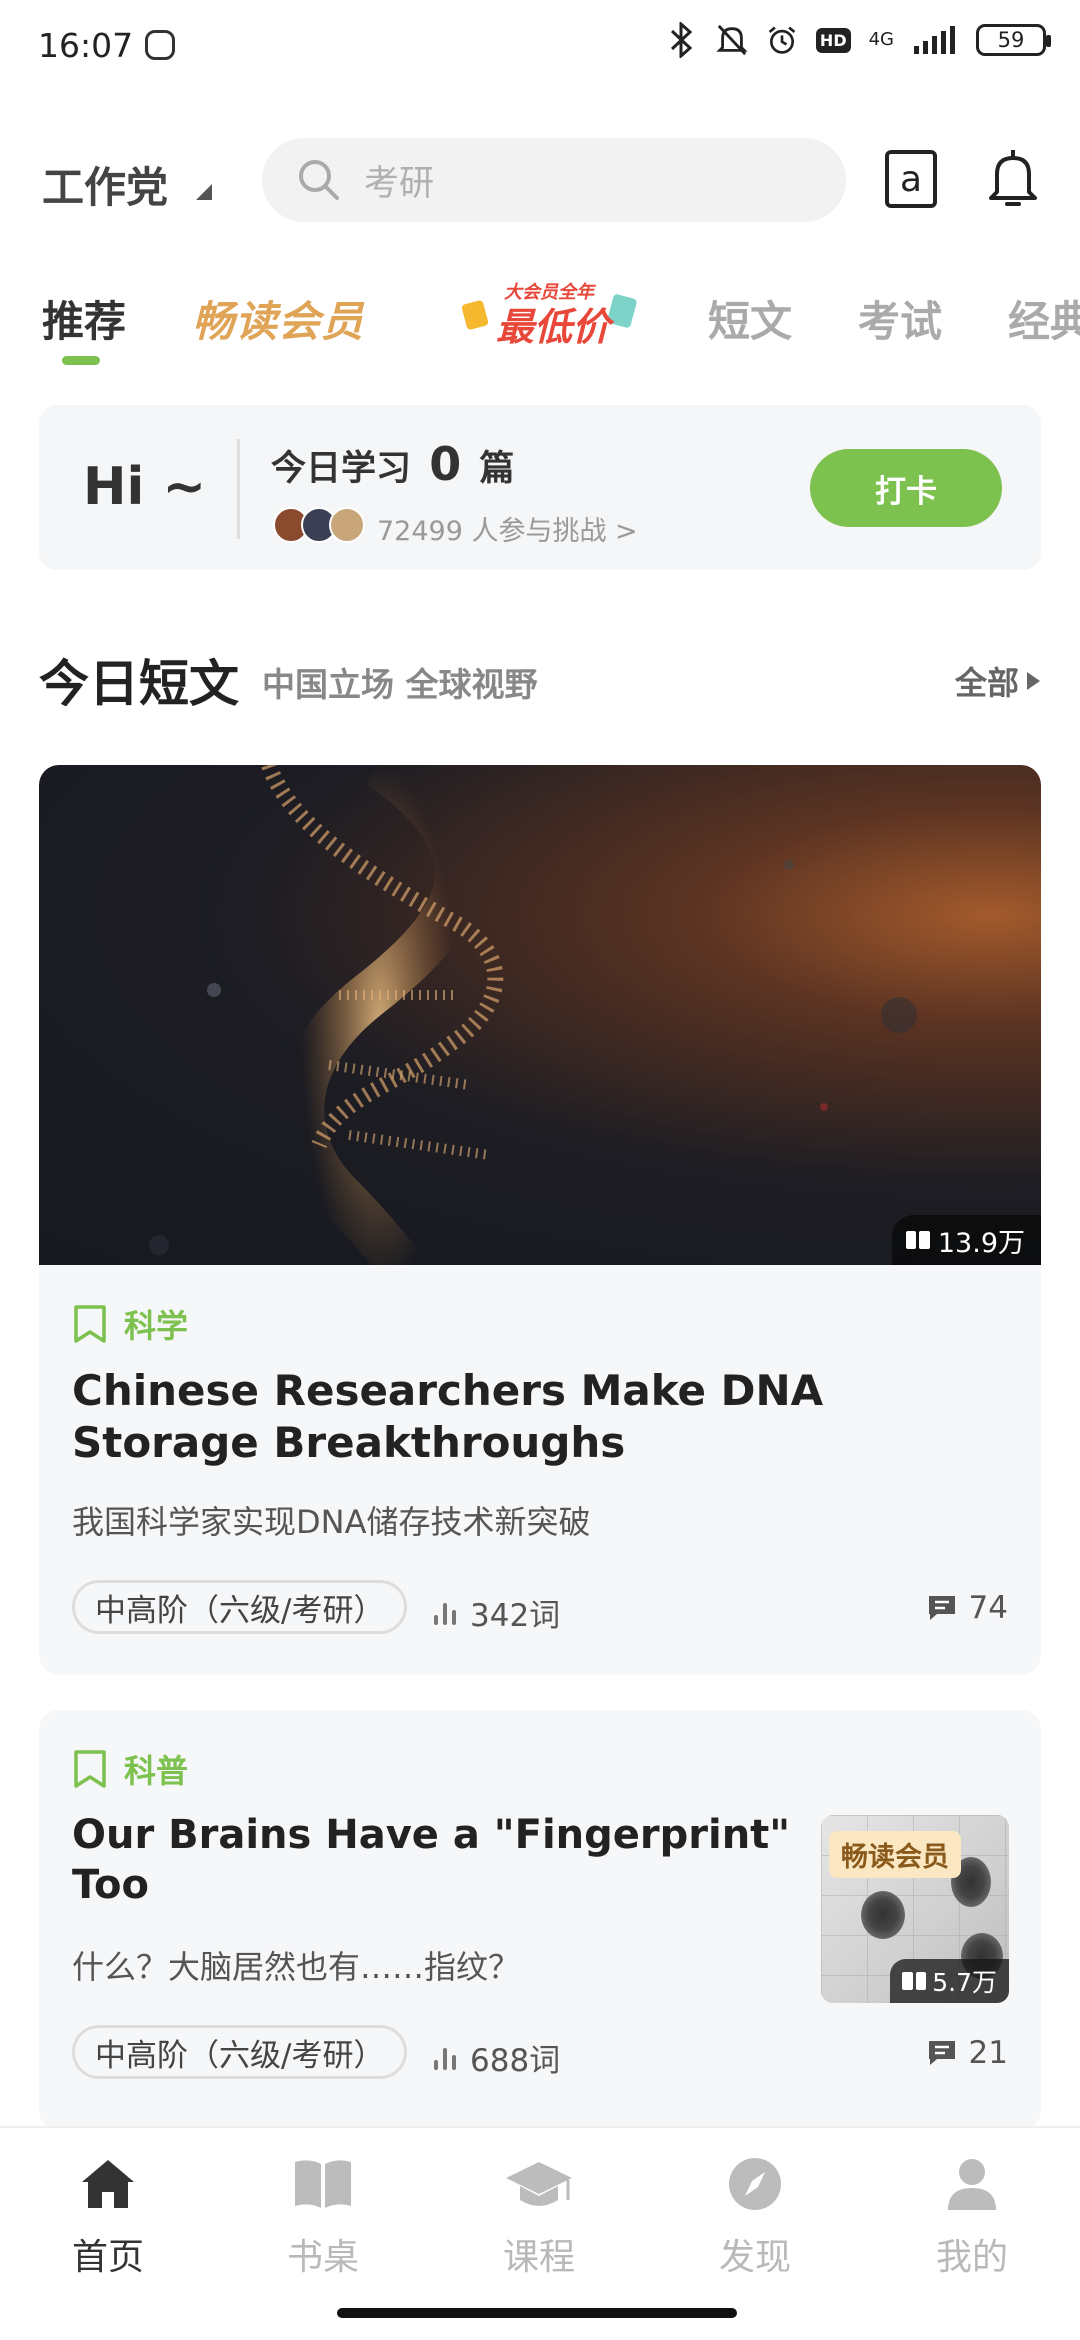 The width and height of the screenshot is (1080, 2340). I want to click on article-category: 科学, so click(130, 1324).